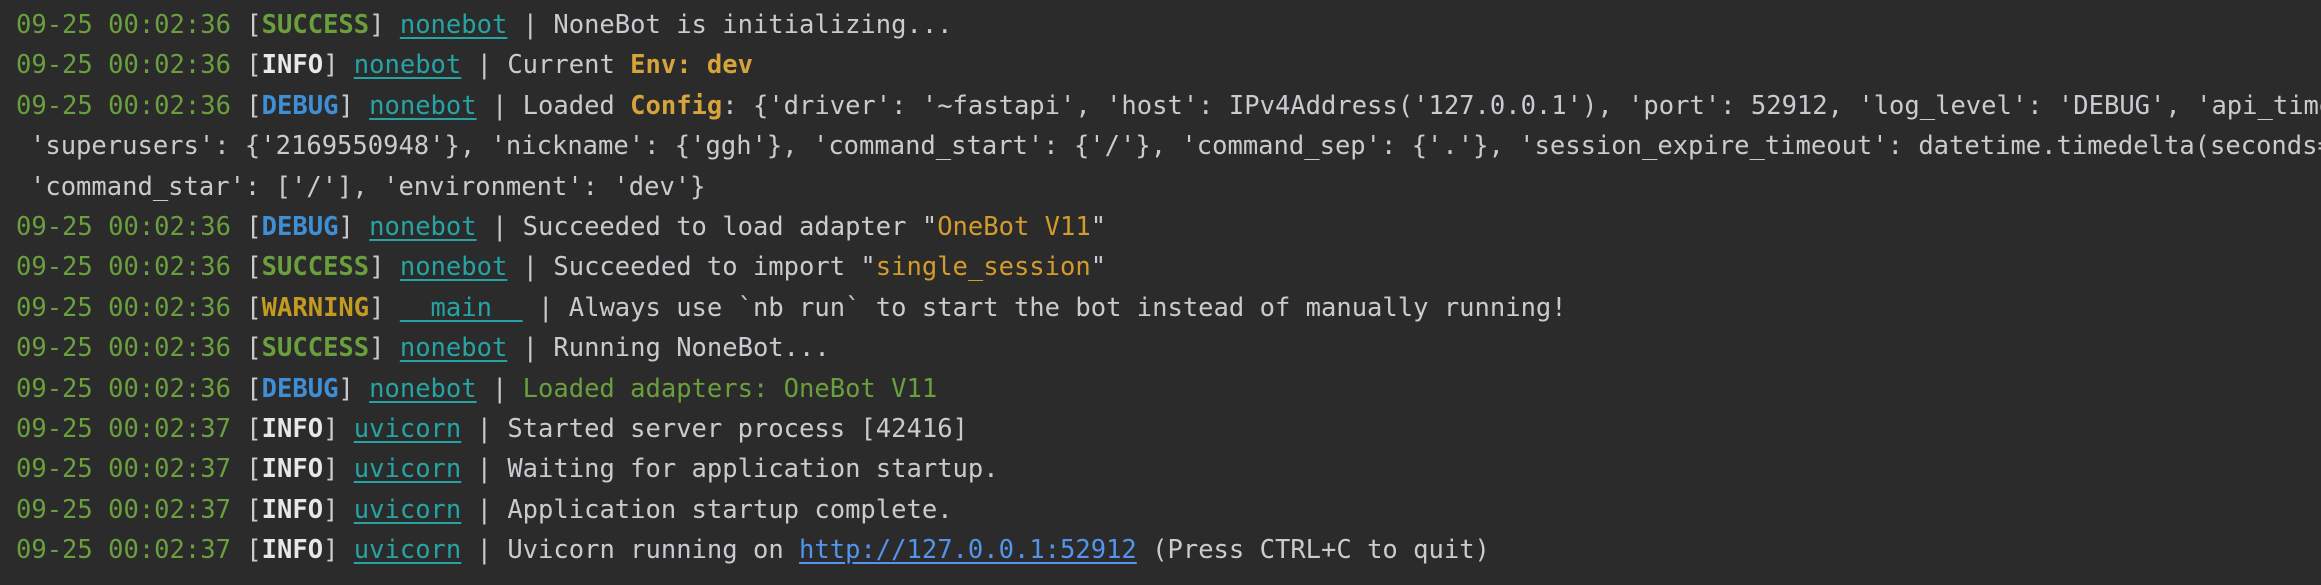 The image size is (2321, 585). Describe the element at coordinates (730, 509) in the screenshot. I see `log-message: Application startup complete.` at that location.